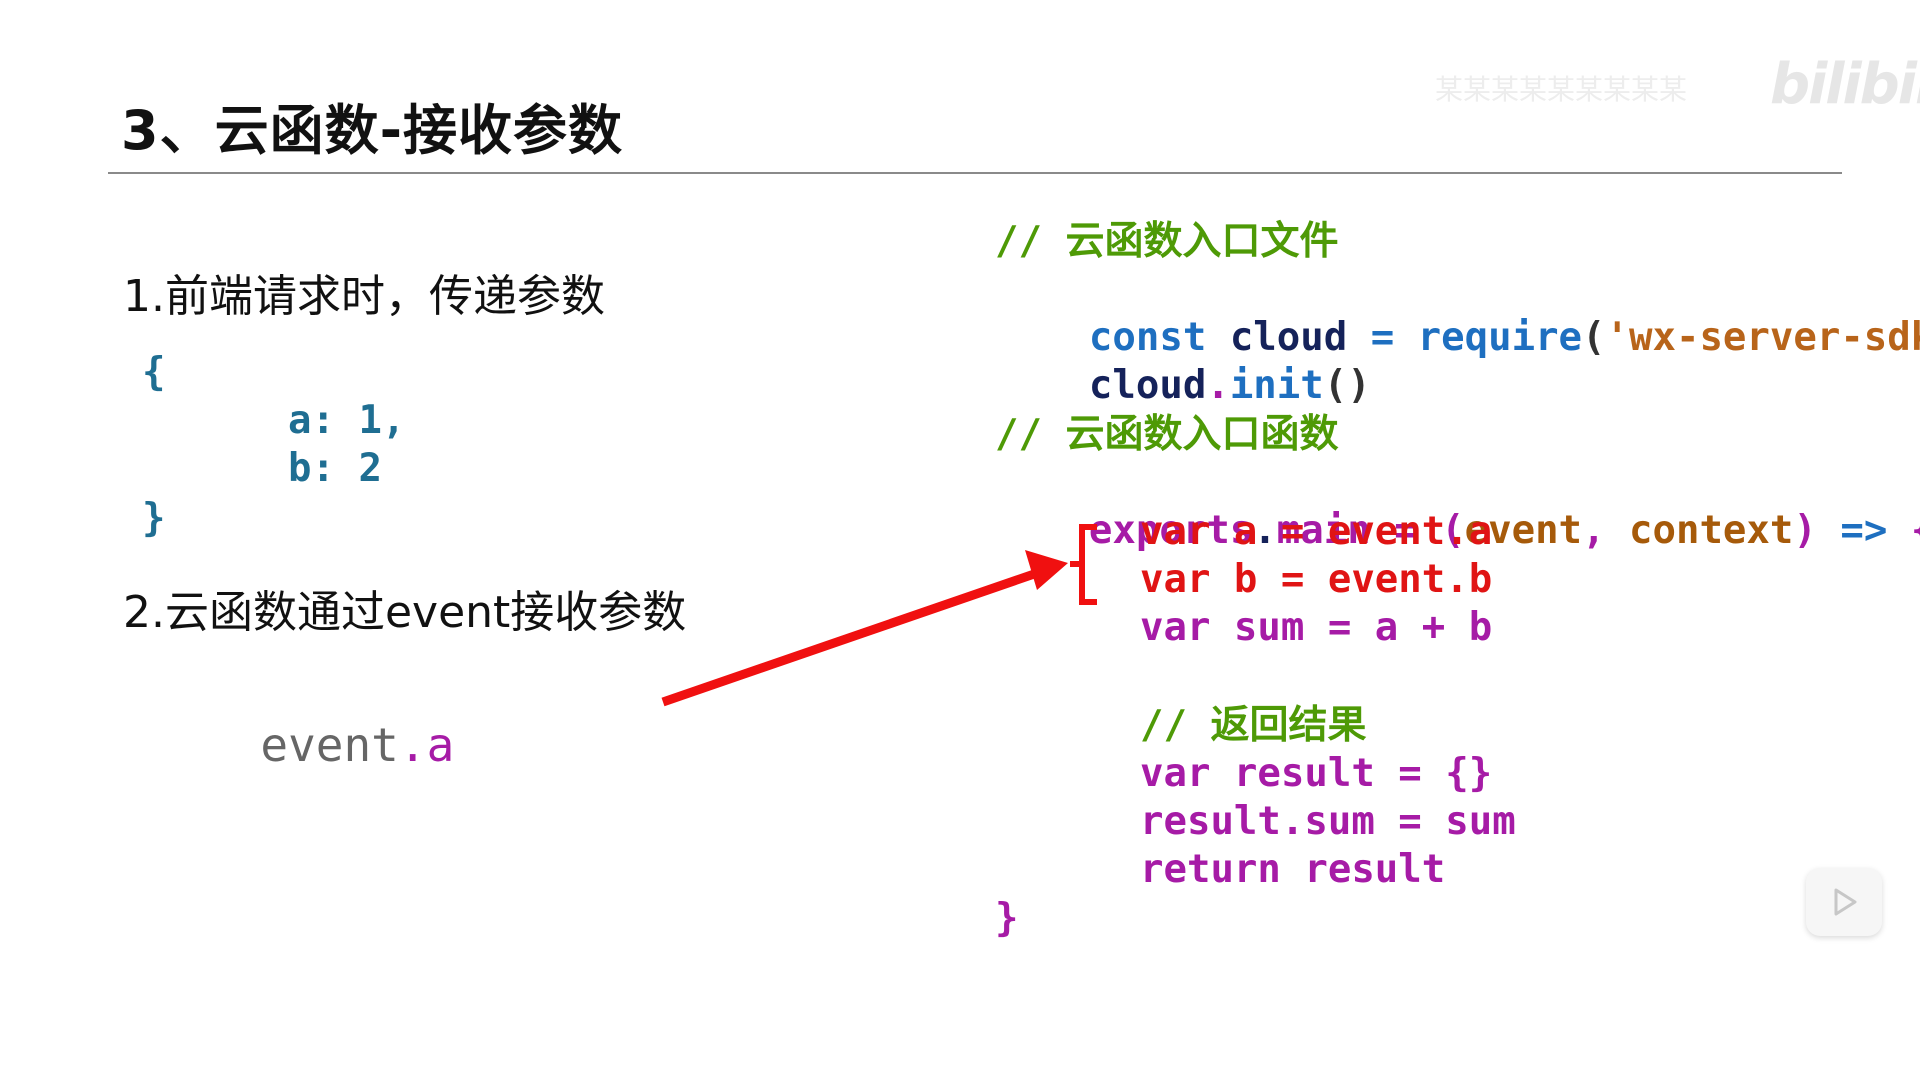 This screenshot has width=1920, height=1080. I want to click on event-property: .a, so click(426, 745).